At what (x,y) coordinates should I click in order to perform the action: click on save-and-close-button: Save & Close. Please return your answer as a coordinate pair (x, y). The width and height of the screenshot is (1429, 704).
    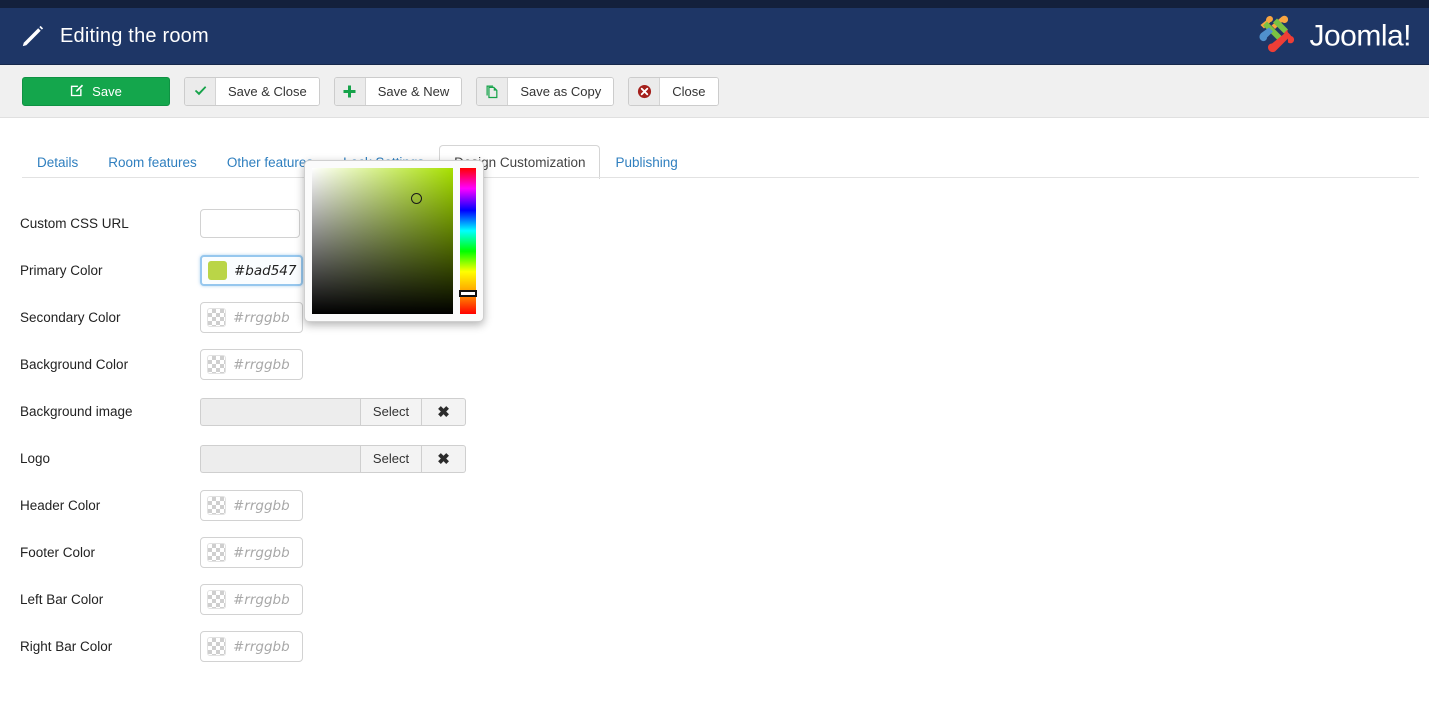
    Looking at the image, I should click on (252, 91).